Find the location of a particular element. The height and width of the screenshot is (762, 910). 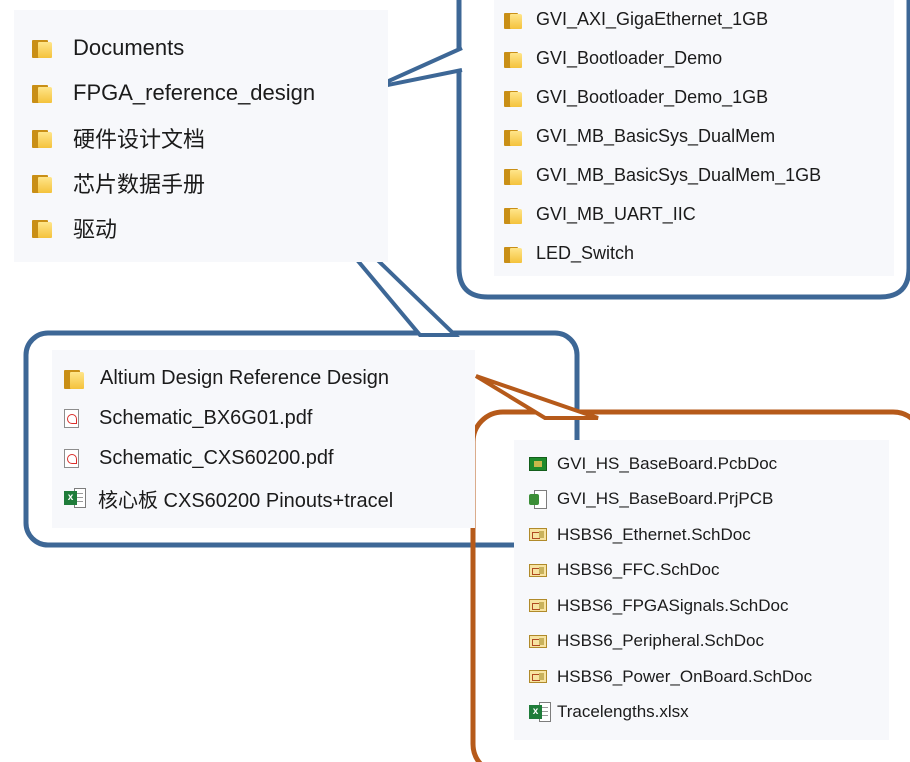

file-item-gvi-hs-baseboard-pcbdoc: GVI_HS_BaseBoard.PcbDoc is located at coordinates (670, 464).